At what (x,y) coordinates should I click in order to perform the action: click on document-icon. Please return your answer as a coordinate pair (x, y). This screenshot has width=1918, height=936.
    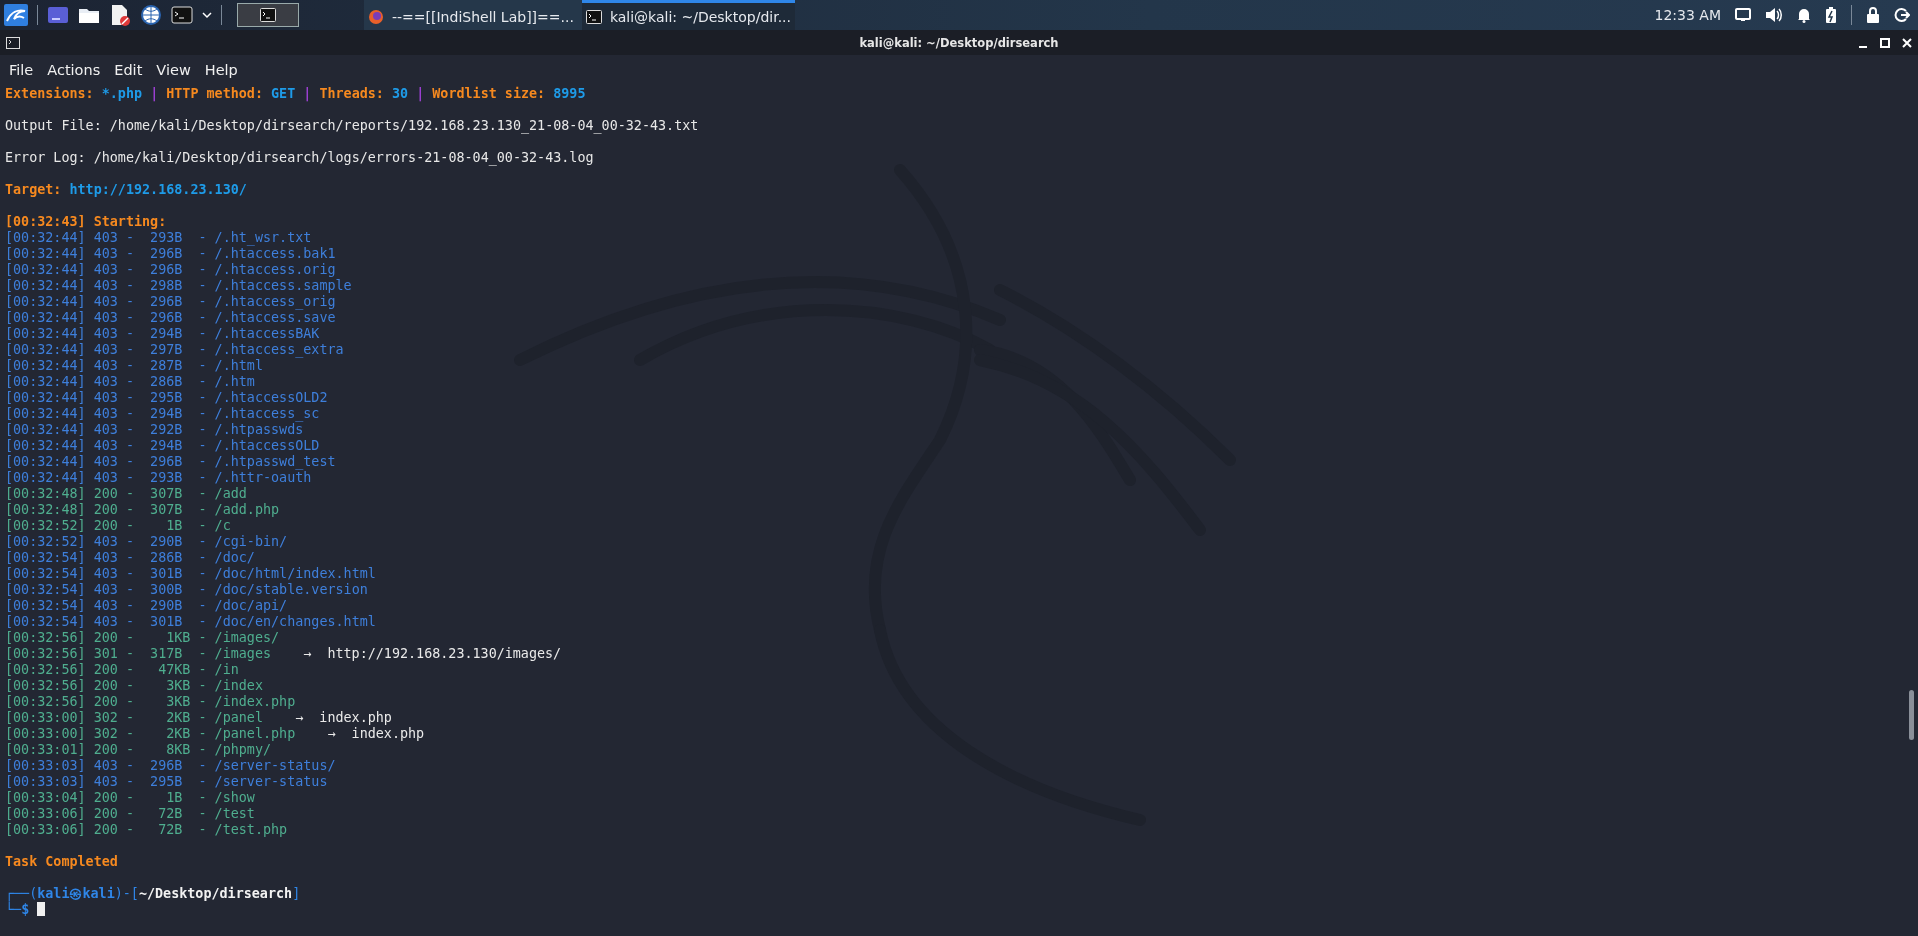
    Looking at the image, I should click on (120, 15).